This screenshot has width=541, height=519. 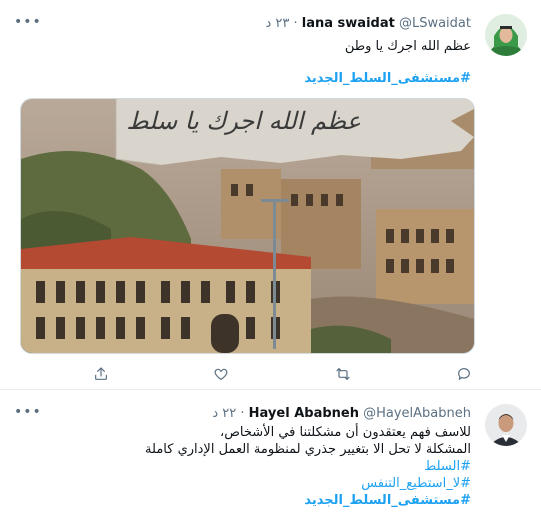 I want to click on display-name: lana swaidat, so click(x=348, y=23).